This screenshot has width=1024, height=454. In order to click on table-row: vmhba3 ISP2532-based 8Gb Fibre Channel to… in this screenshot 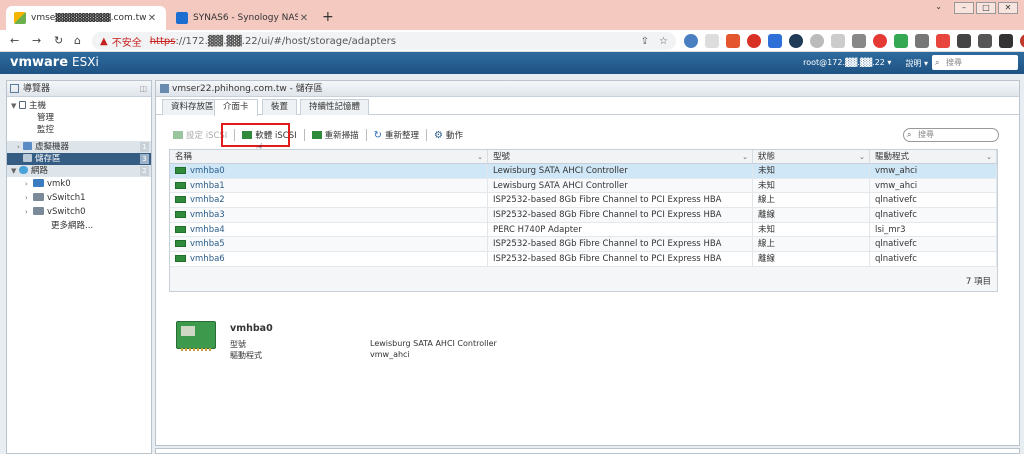, I will do `click(583, 215)`.